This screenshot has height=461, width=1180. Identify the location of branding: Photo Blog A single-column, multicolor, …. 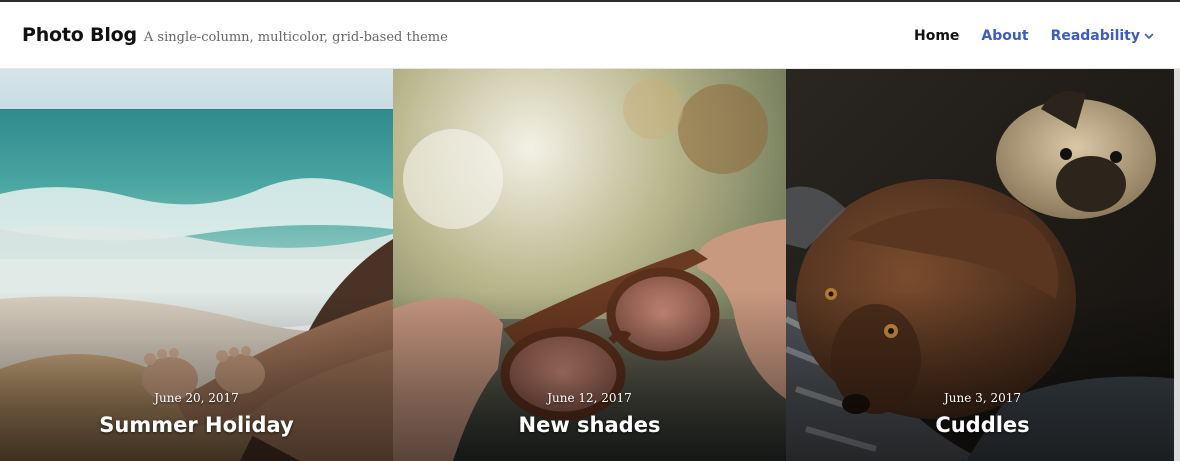
(235, 35).